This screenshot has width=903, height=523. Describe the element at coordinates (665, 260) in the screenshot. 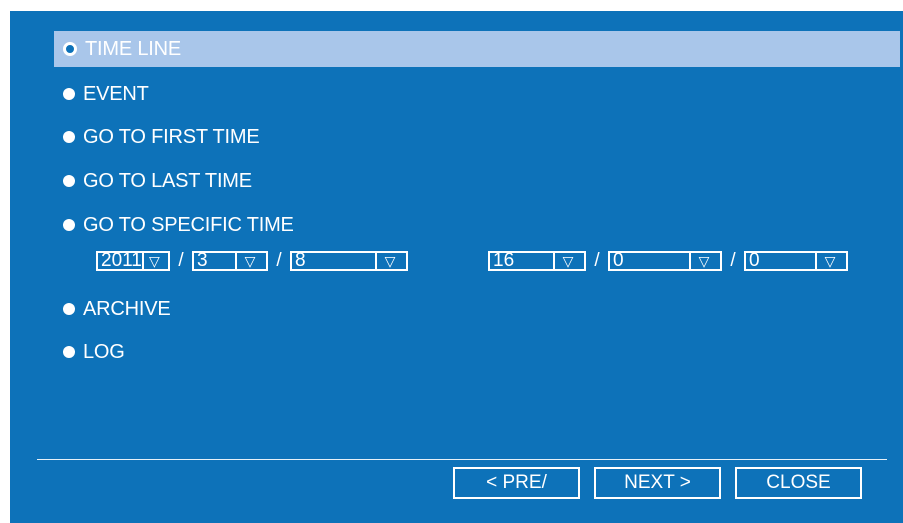

I see `minute-select: 0 ▽` at that location.